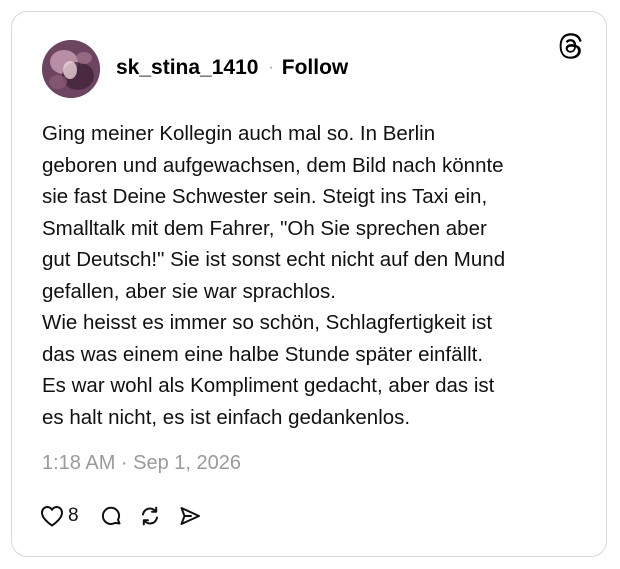 The height and width of the screenshot is (569, 620). I want to click on username: sk_stina_1410, so click(187, 68).